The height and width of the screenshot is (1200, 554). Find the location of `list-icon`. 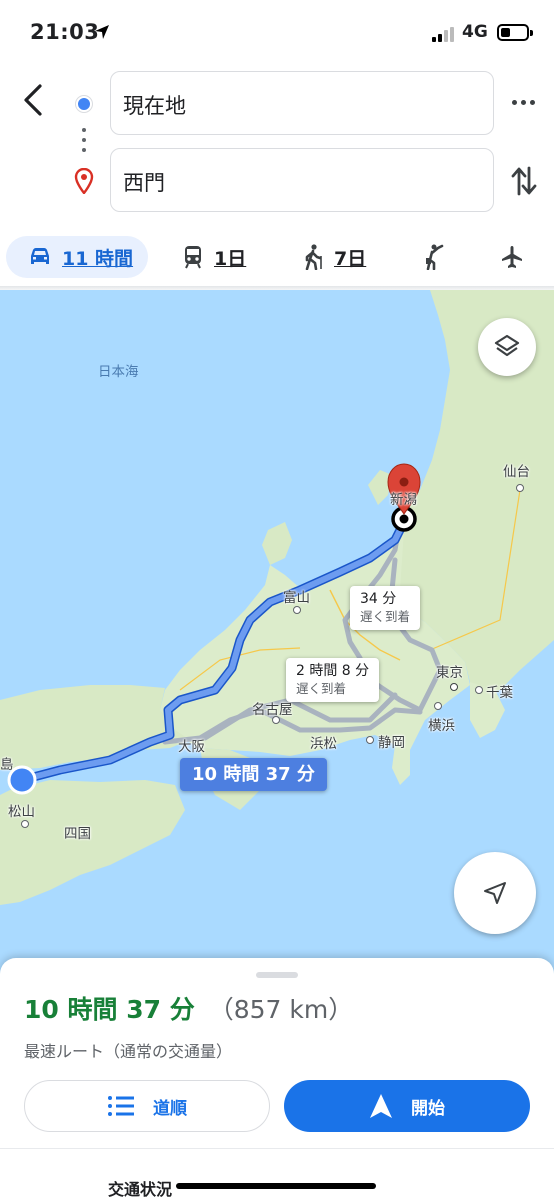

list-icon is located at coordinates (121, 1106).